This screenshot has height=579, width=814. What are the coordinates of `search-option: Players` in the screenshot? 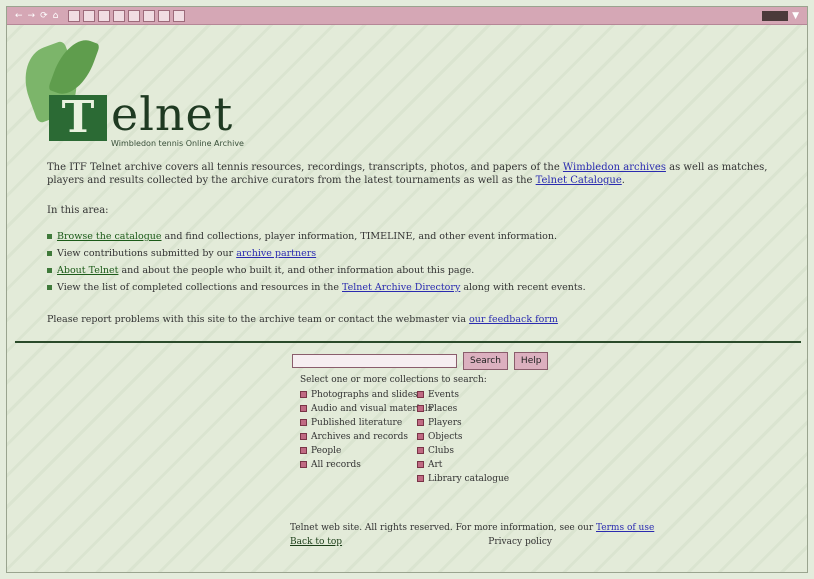 It's located at (463, 423).